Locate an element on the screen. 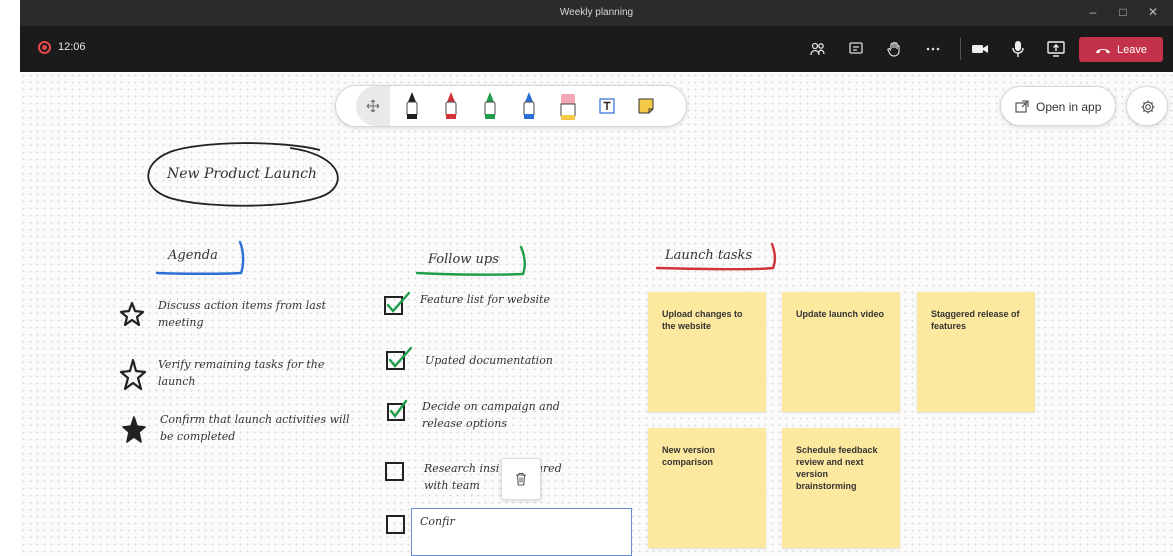  follow-up-item-line: Feature list for website is located at coordinates (485, 299).